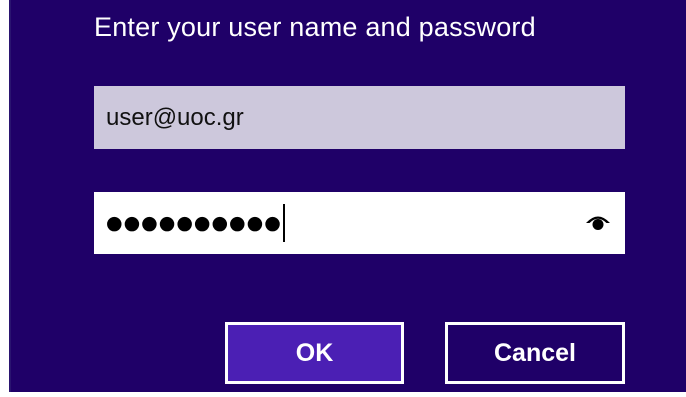 The width and height of the screenshot is (686, 397). What do you see at coordinates (175, 117) in the screenshot?
I see `username-value: user@uoc.gr` at bounding box center [175, 117].